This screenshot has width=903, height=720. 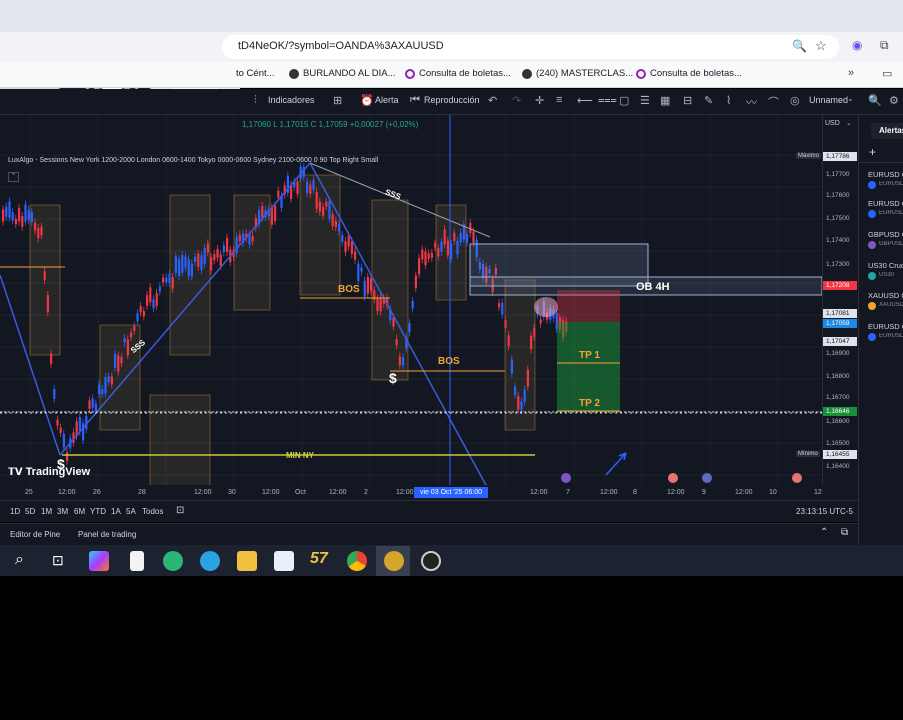 What do you see at coordinates (607, 100) in the screenshot?
I see `channel-icon: ⩶` at bounding box center [607, 100].